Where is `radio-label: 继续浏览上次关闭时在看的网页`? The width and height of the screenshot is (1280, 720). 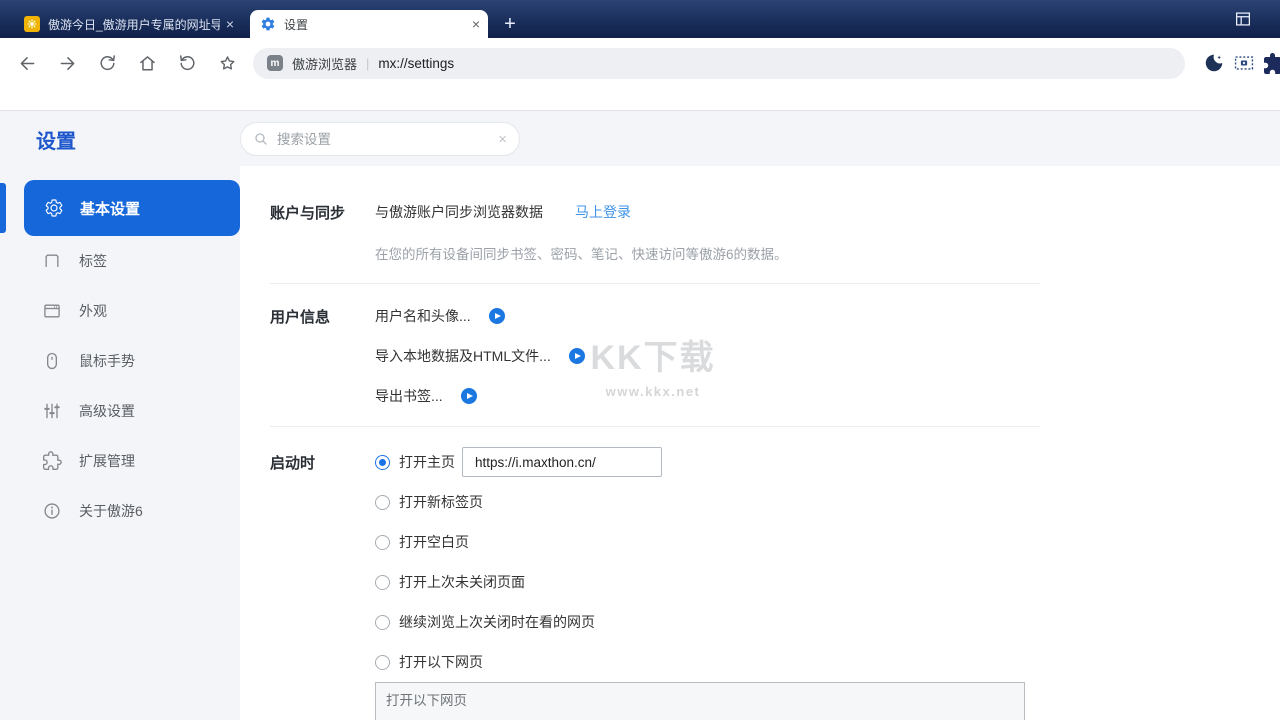 radio-label: 继续浏览上次关闭时在看的网页 is located at coordinates (497, 622).